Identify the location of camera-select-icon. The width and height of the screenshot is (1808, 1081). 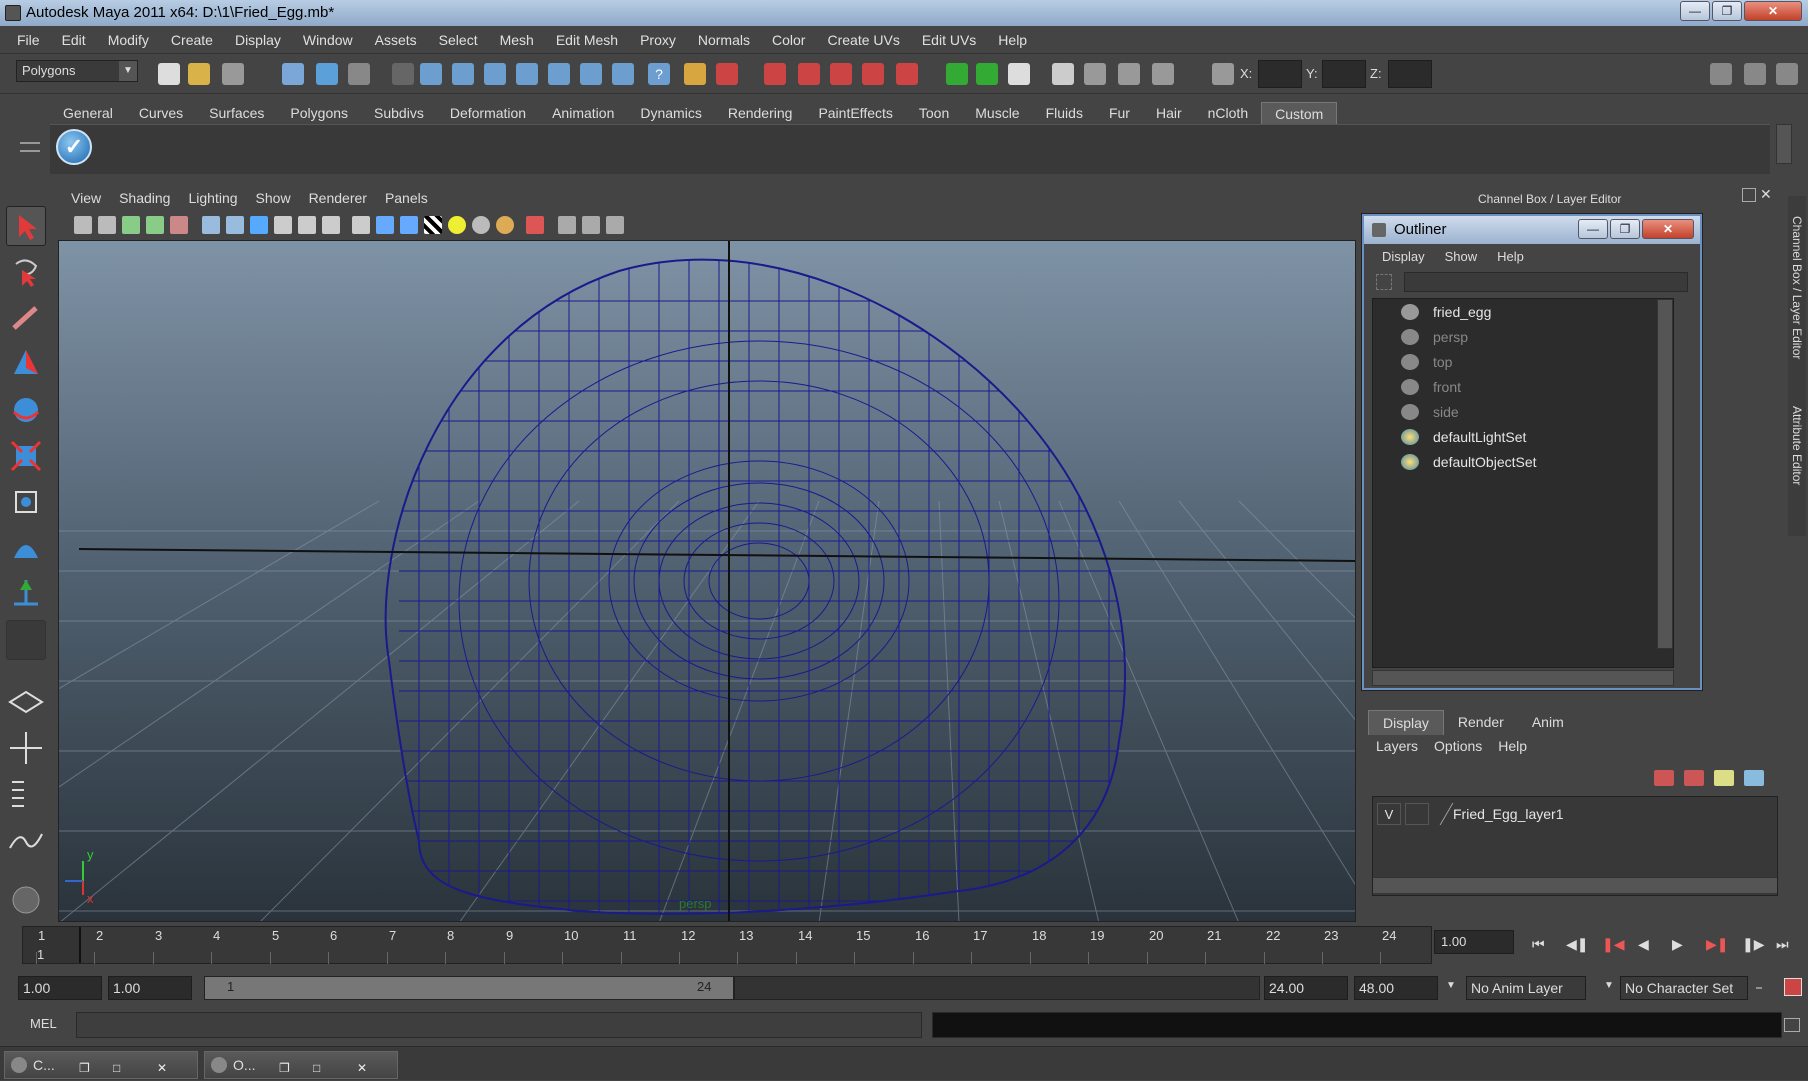
(83, 225).